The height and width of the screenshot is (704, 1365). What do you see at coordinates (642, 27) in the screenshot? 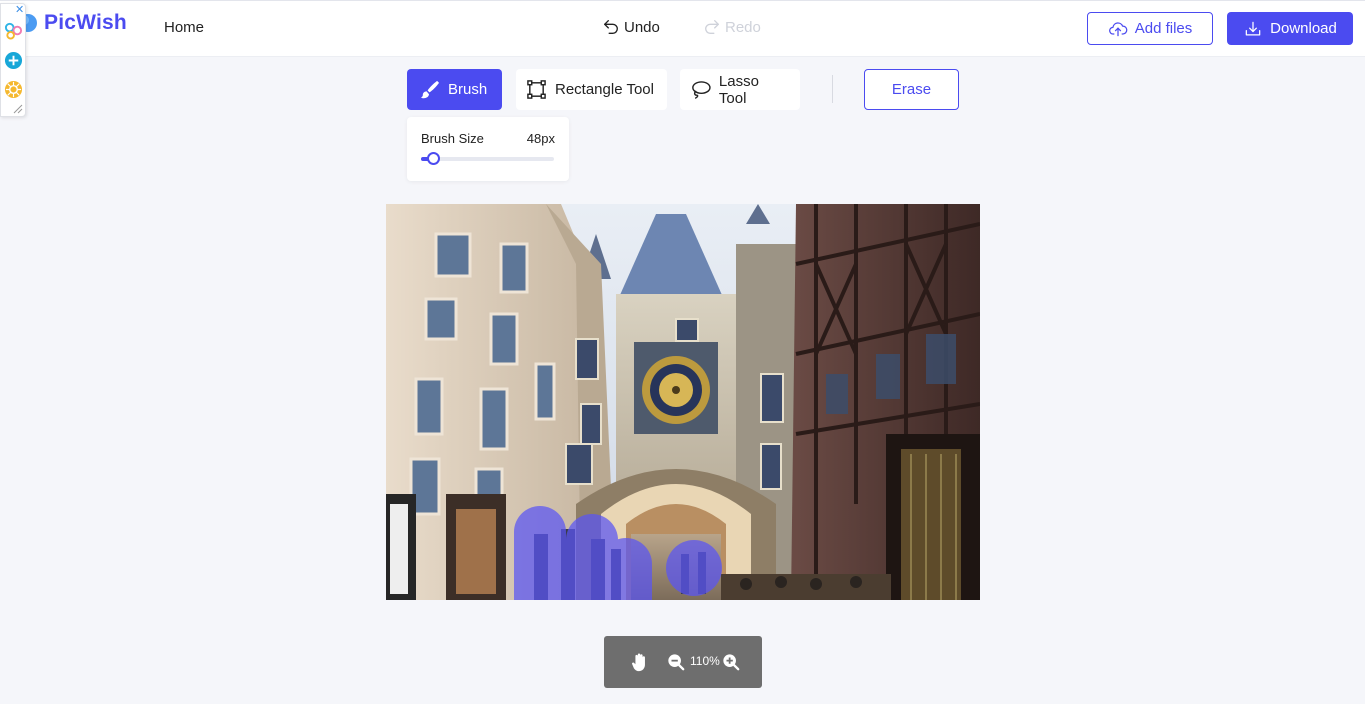
I see `undo-label: Undo` at bounding box center [642, 27].